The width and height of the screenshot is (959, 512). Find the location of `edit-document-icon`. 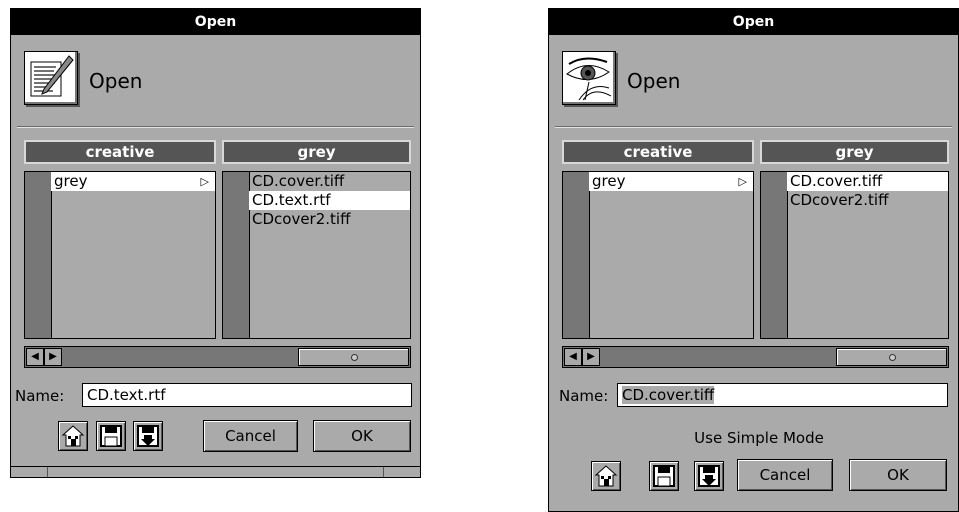

edit-document-icon is located at coordinates (51, 78).